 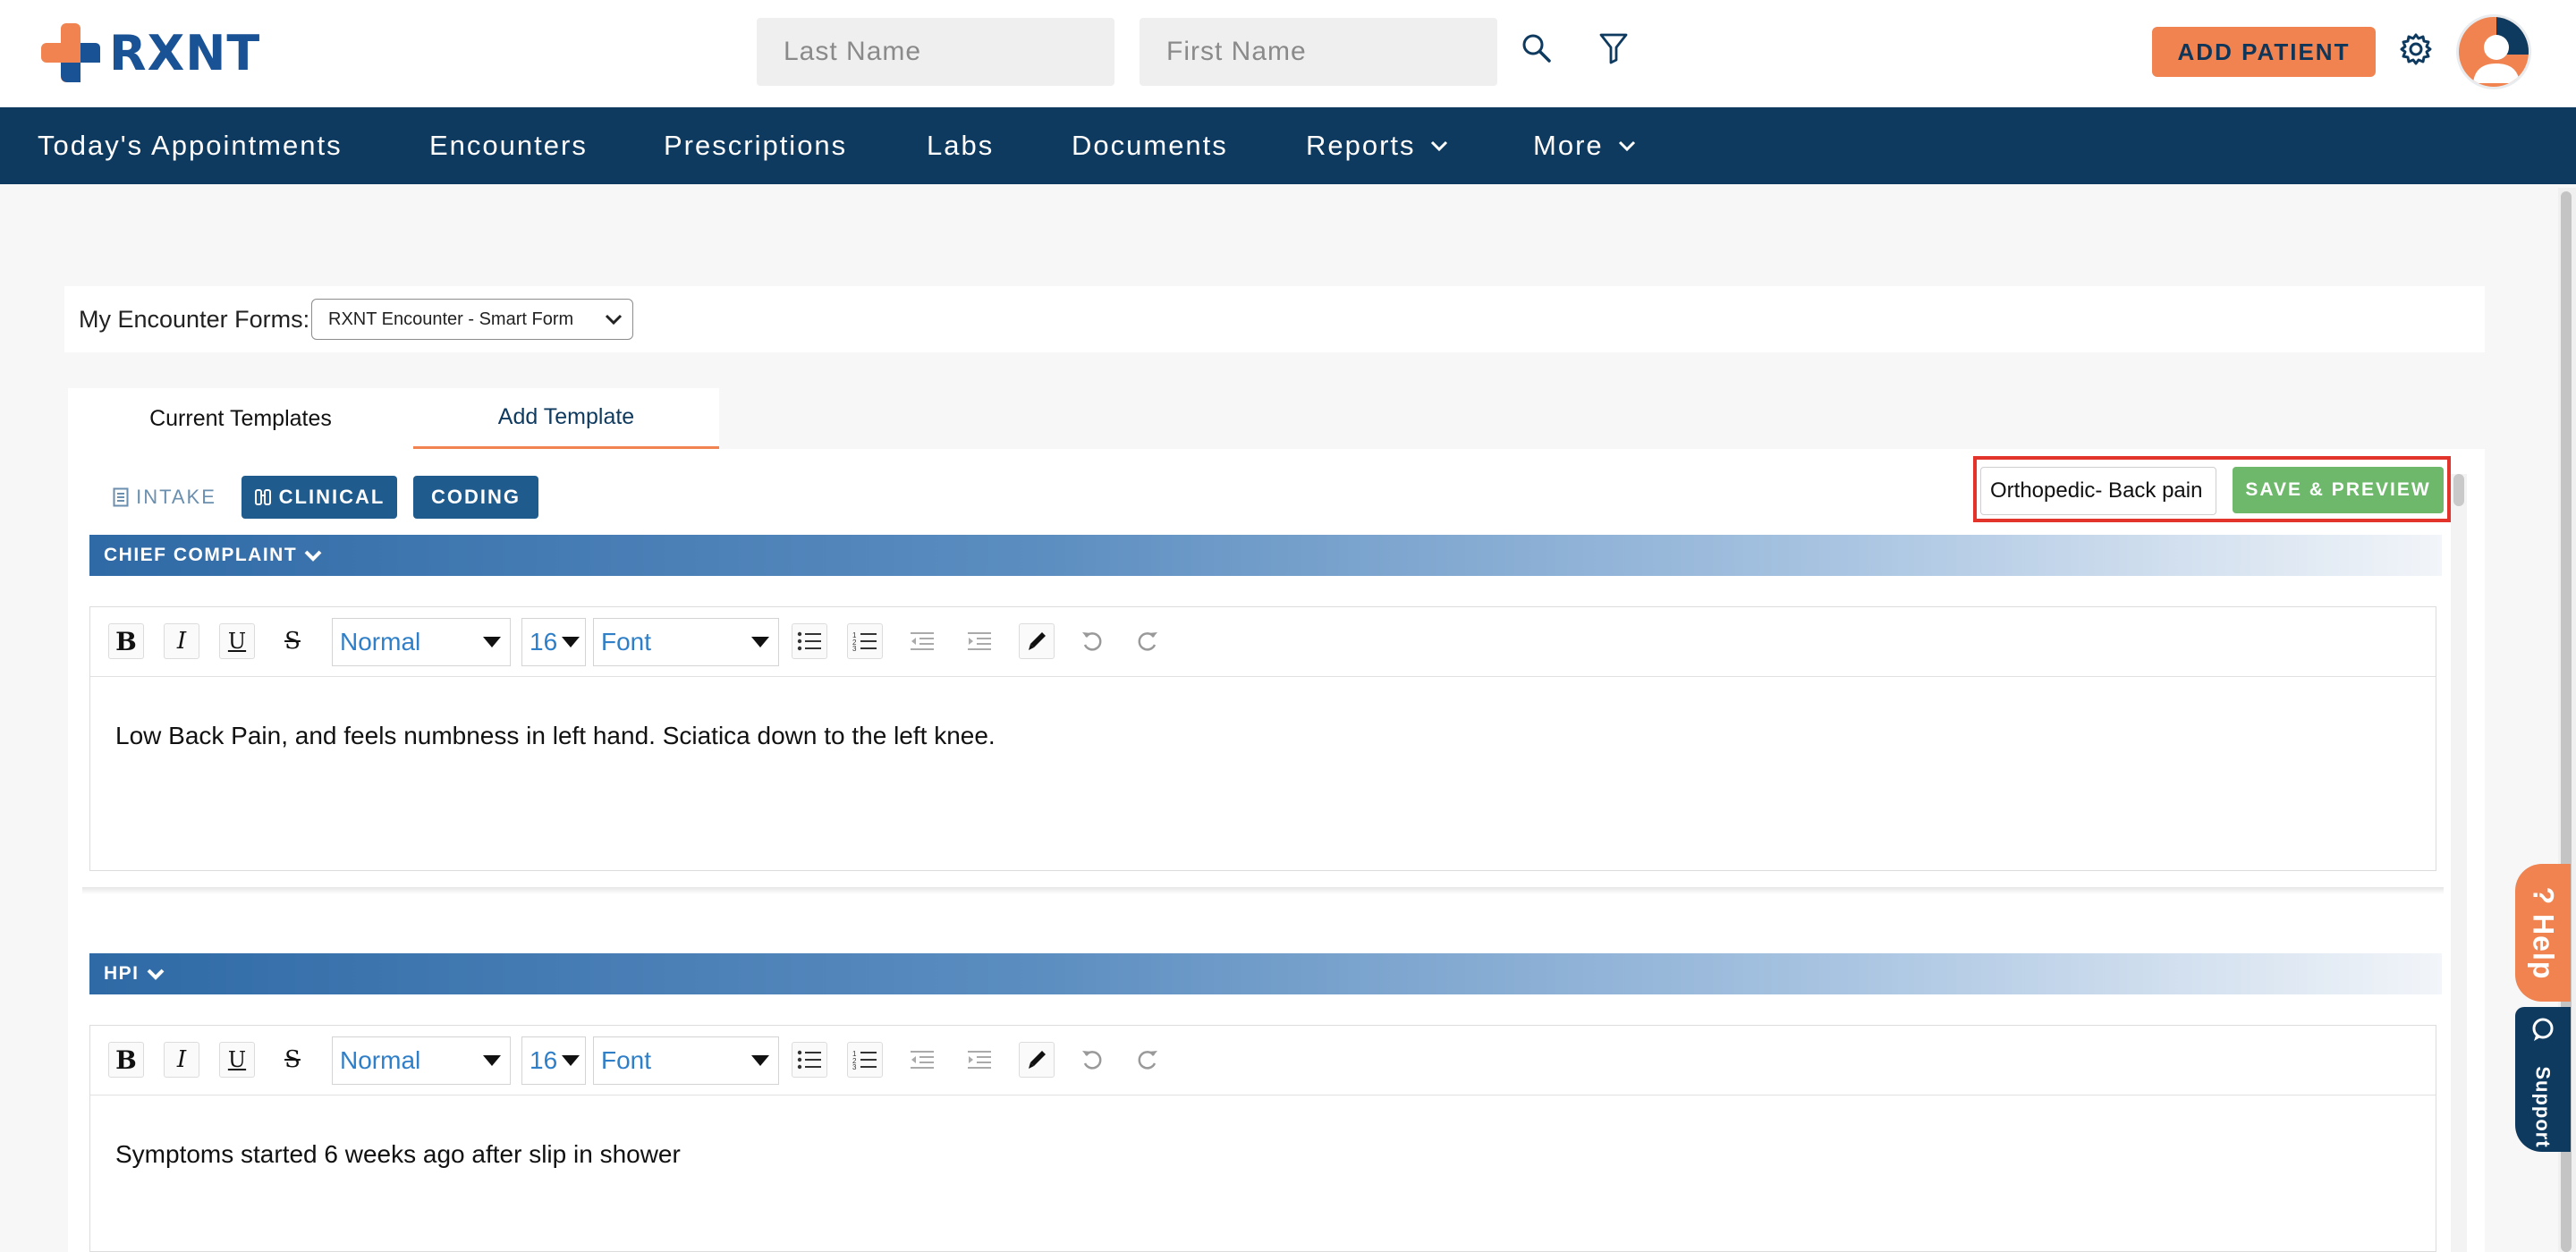 What do you see at coordinates (185, 53) in the screenshot?
I see `logo-text: RXNT` at bounding box center [185, 53].